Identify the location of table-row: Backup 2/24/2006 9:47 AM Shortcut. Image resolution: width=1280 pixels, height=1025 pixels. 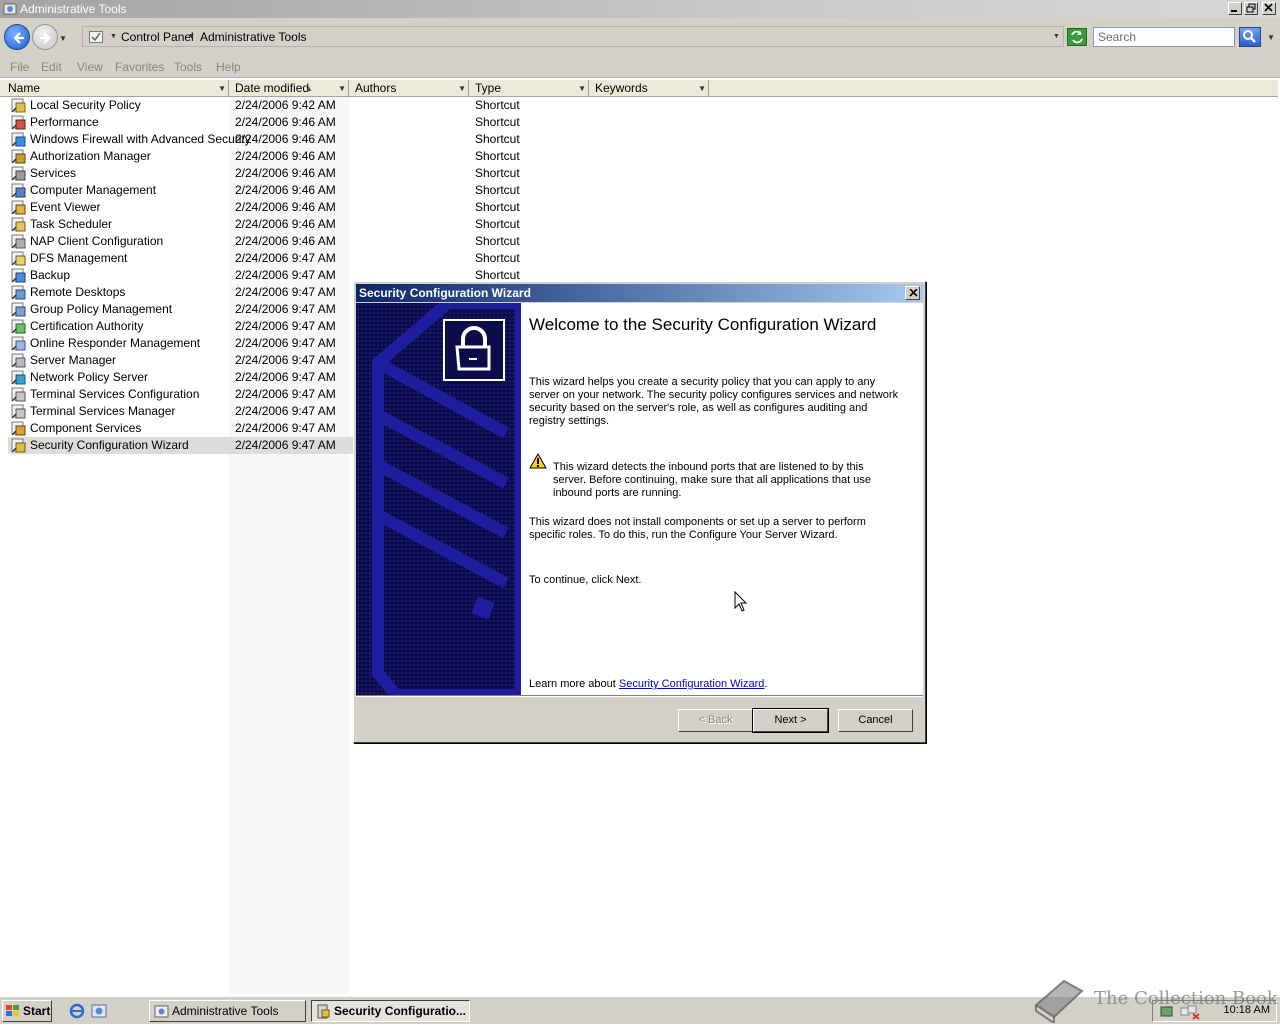
(264, 275).